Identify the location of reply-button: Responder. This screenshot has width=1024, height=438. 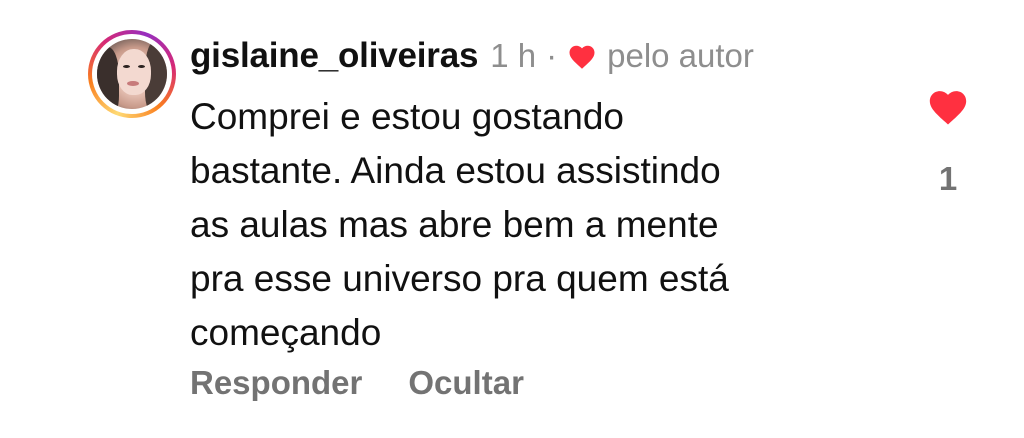
(276, 383).